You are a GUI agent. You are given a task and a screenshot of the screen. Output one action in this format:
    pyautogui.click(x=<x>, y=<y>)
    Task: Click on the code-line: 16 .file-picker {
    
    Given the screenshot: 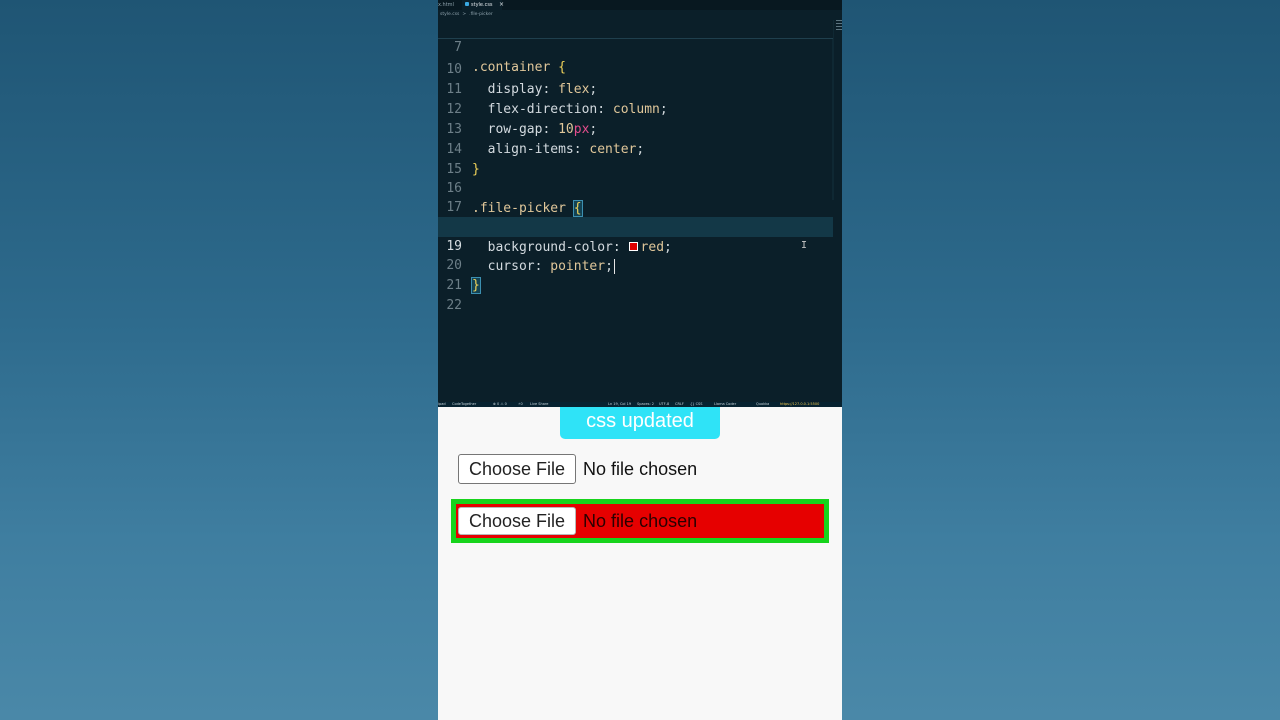 What is the action you would take?
    pyautogui.click(x=635, y=188)
    